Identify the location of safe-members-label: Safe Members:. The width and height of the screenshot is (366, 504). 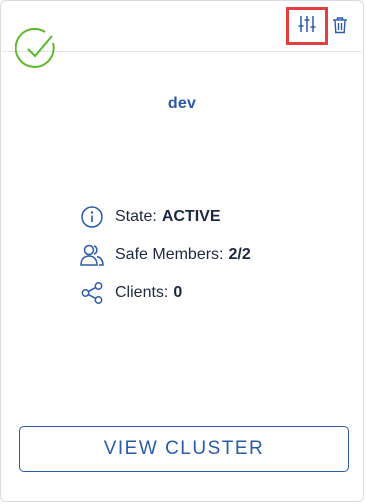
(169, 254).